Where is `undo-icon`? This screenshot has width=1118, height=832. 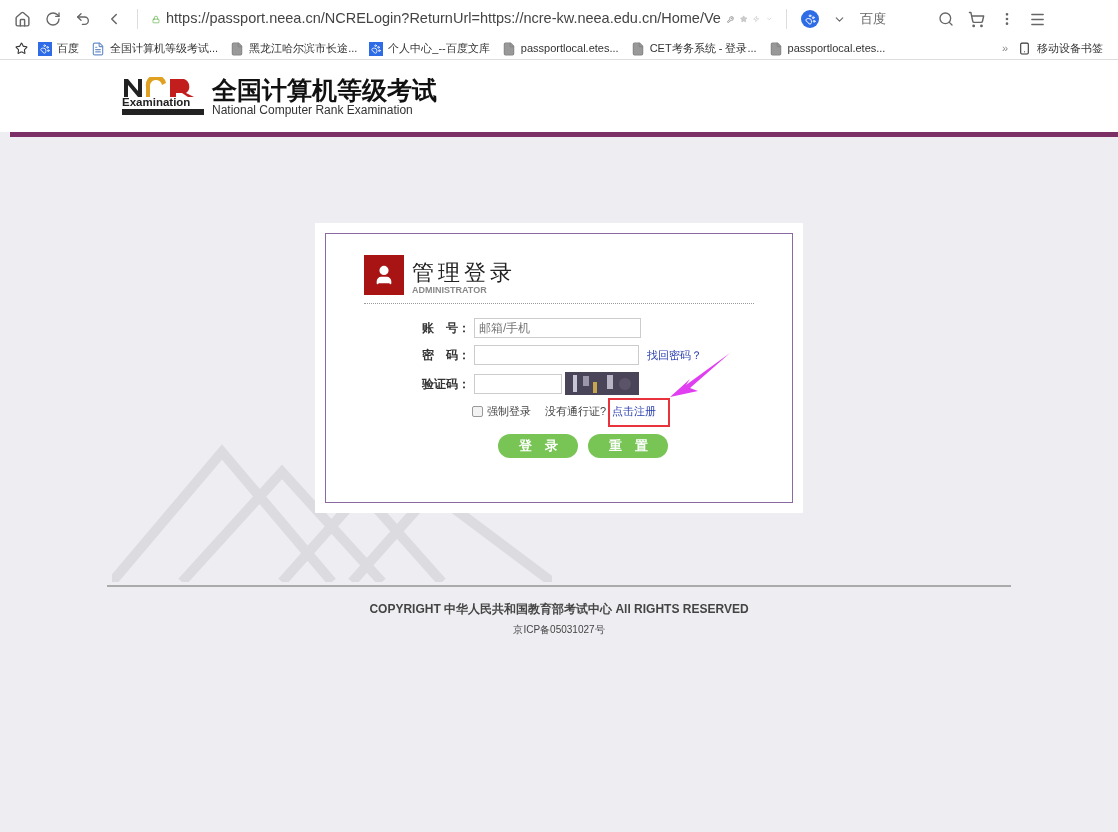 undo-icon is located at coordinates (83, 19).